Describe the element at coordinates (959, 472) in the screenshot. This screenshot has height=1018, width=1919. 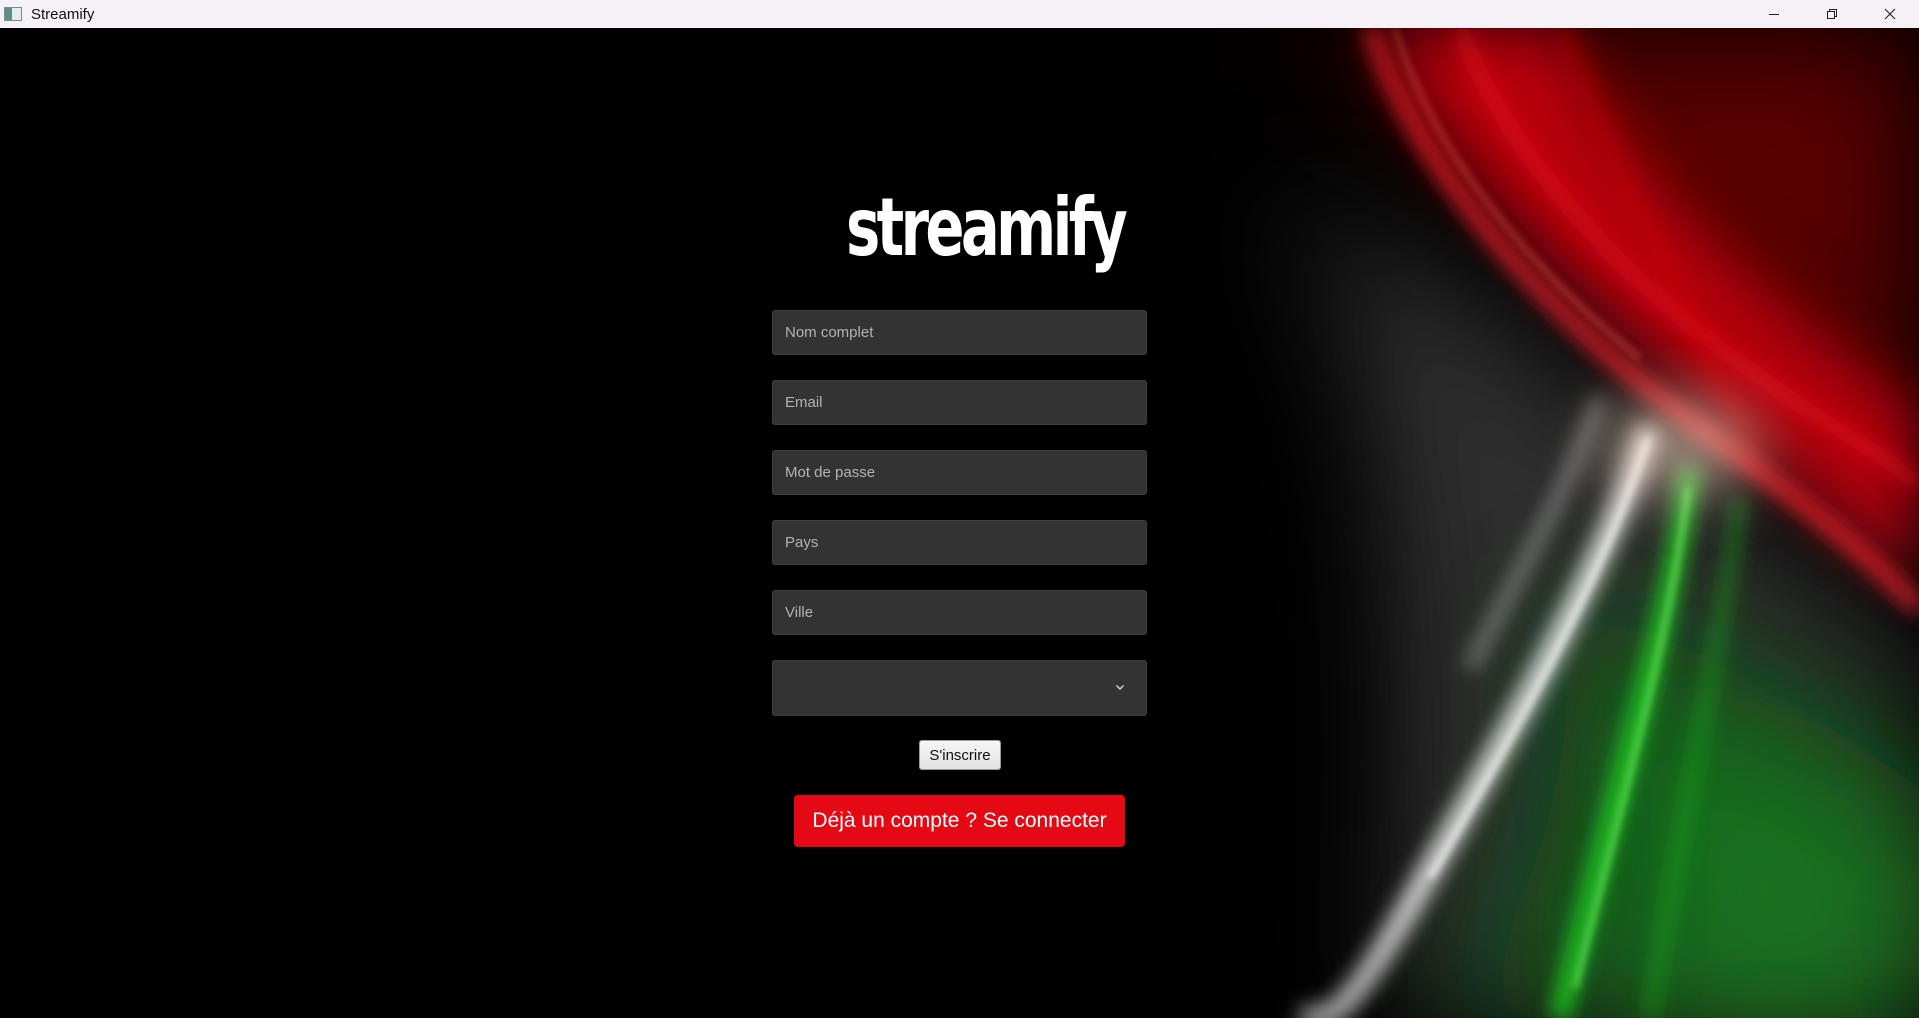
I see `password-input` at that location.